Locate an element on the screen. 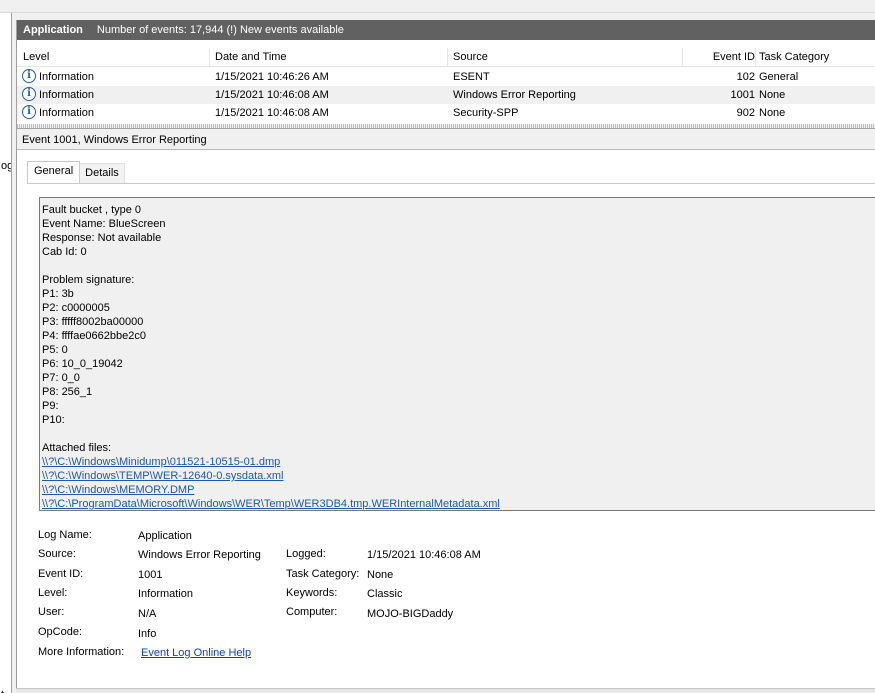 The image size is (875, 693). event-log-online-help-link: Event Log Online Help is located at coordinates (196, 653).